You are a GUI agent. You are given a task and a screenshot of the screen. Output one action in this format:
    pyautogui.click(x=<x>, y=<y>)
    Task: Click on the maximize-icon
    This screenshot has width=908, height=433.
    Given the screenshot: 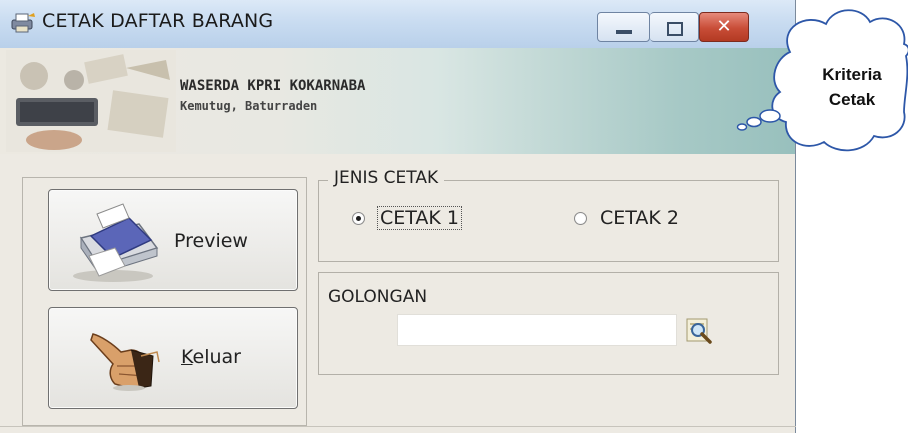 What is the action you would take?
    pyautogui.click(x=675, y=29)
    